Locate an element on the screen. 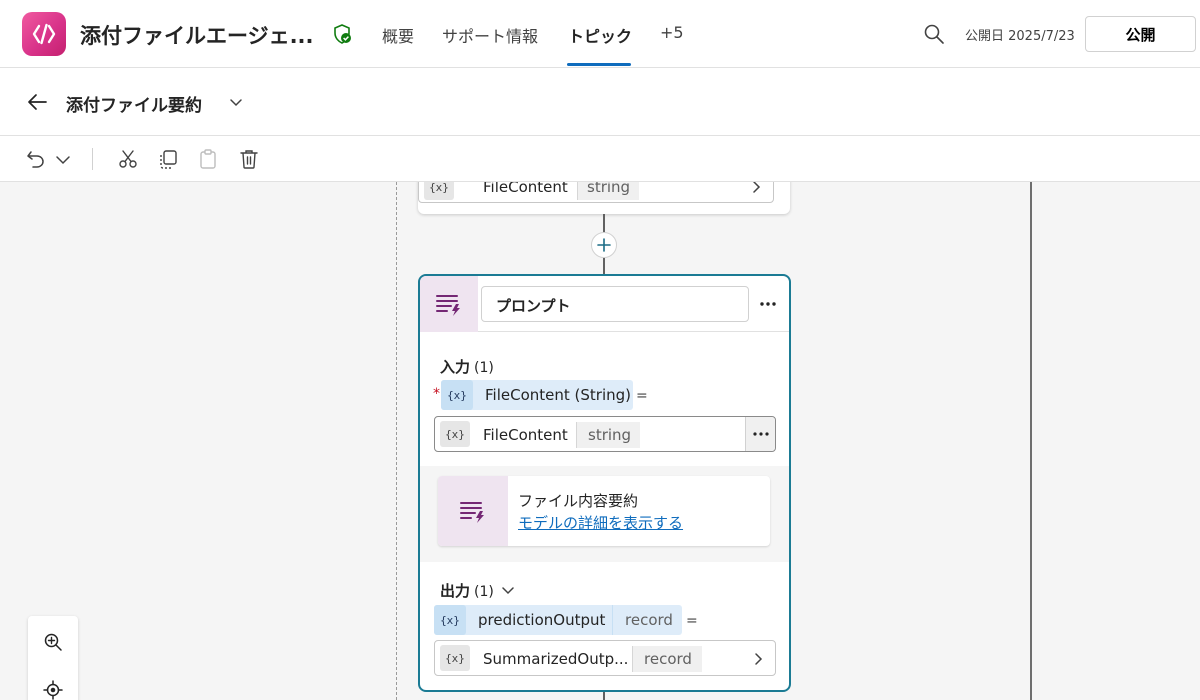 The image size is (1200, 700). previous-node-card: {x} FileContent string is located at coordinates (604, 198).